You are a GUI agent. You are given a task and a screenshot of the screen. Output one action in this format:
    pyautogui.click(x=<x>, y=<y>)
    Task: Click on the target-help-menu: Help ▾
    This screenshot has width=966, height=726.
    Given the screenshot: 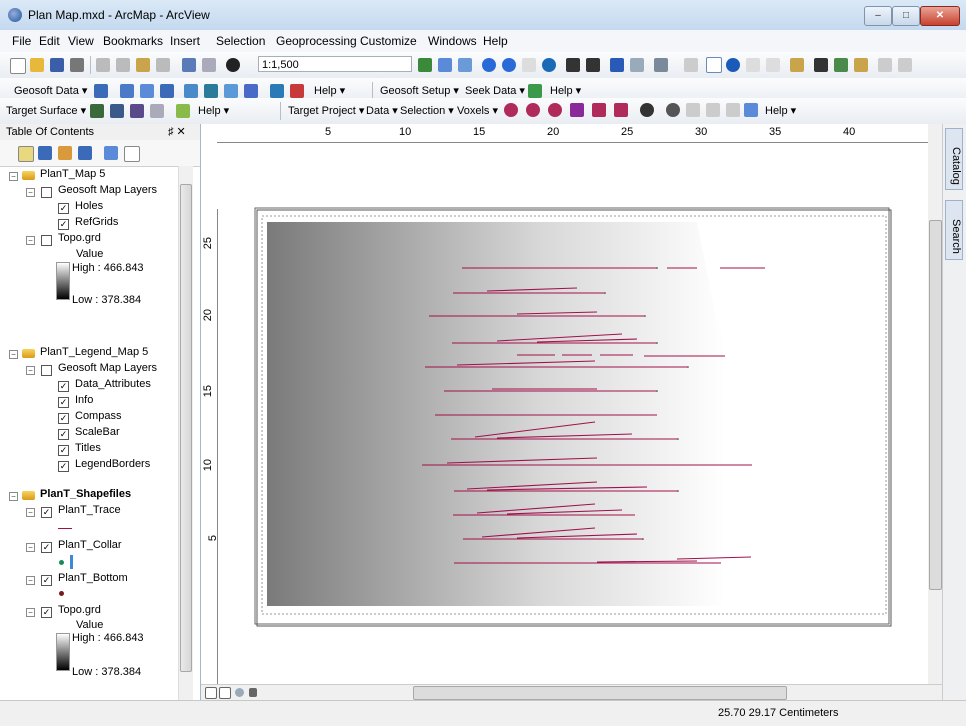 What is the action you would take?
    pyautogui.click(x=213, y=110)
    